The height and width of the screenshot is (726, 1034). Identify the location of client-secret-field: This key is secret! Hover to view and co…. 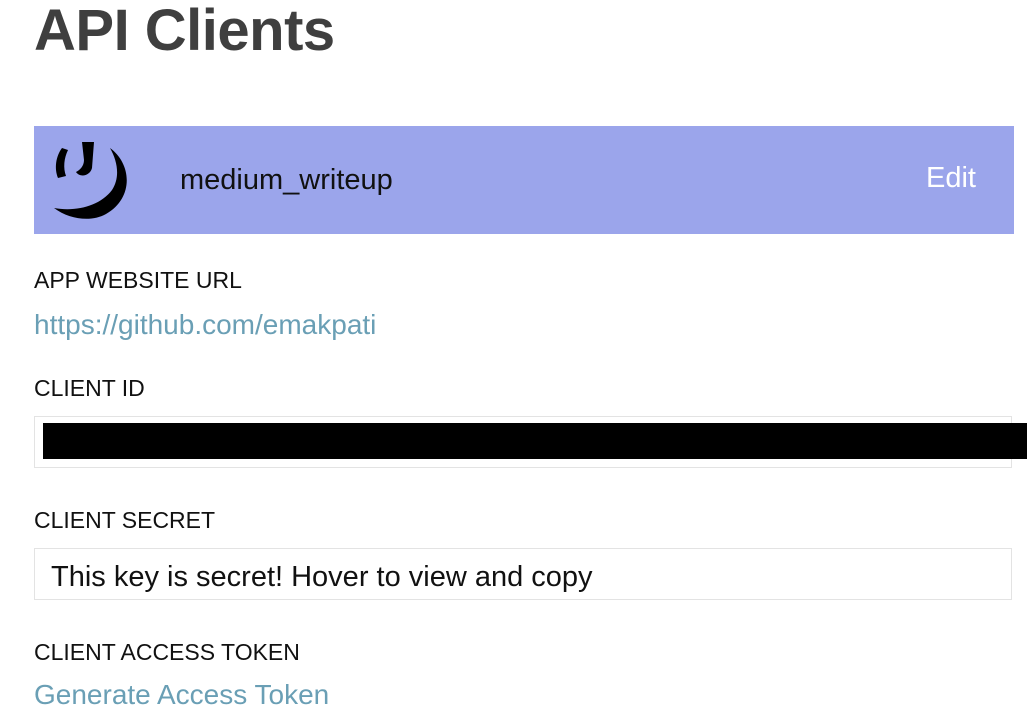
(523, 574).